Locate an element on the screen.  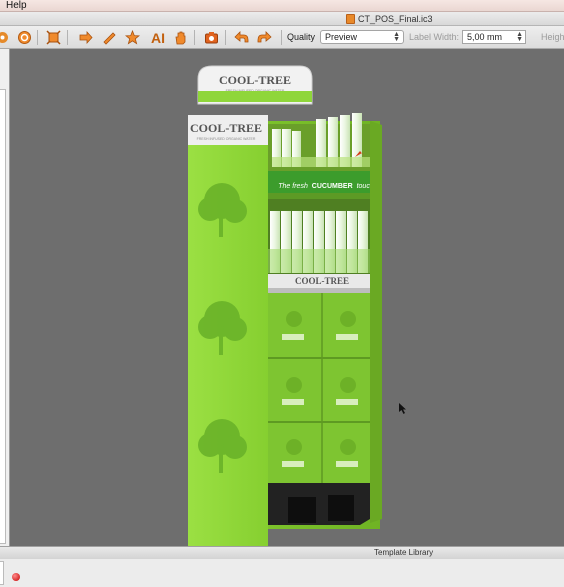
middle-bottles is located at coordinates (323, 242).